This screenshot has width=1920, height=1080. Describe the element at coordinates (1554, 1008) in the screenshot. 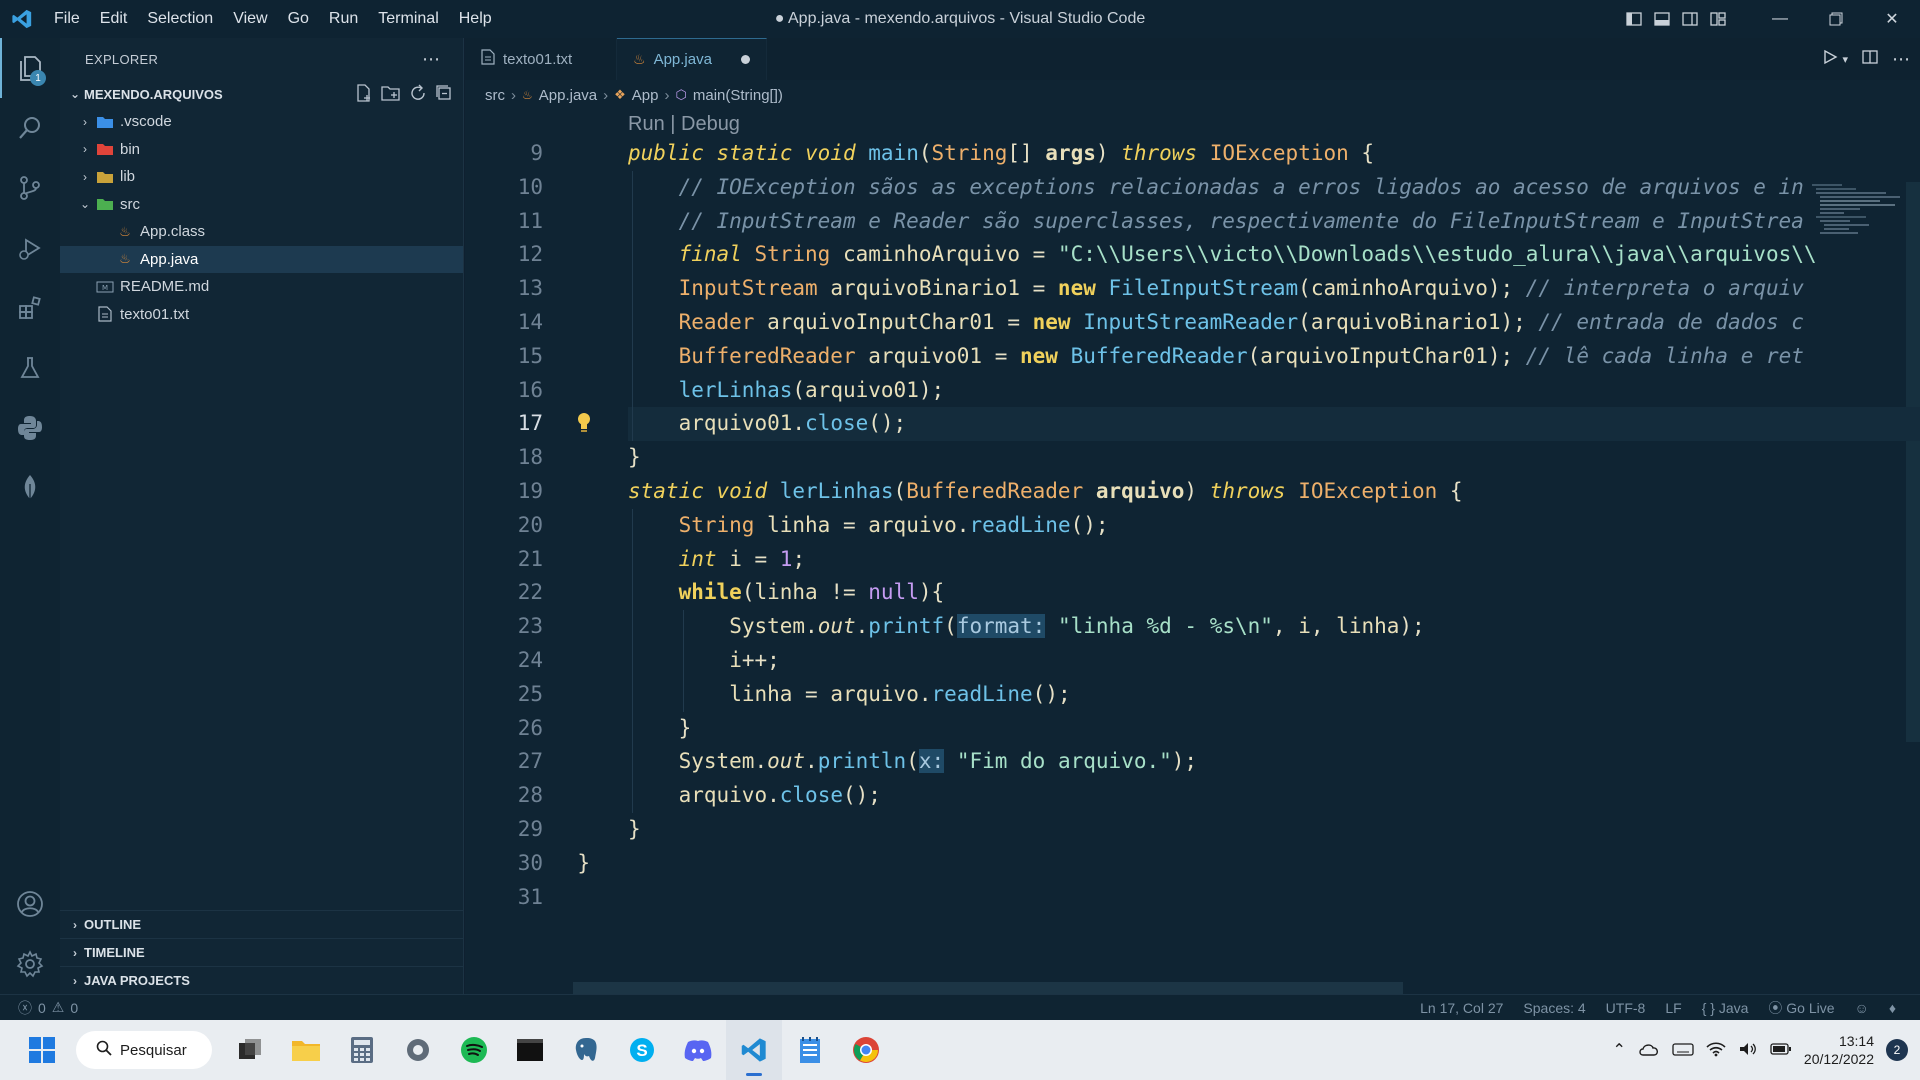

I see `indentation-status: Spaces: 4` at that location.